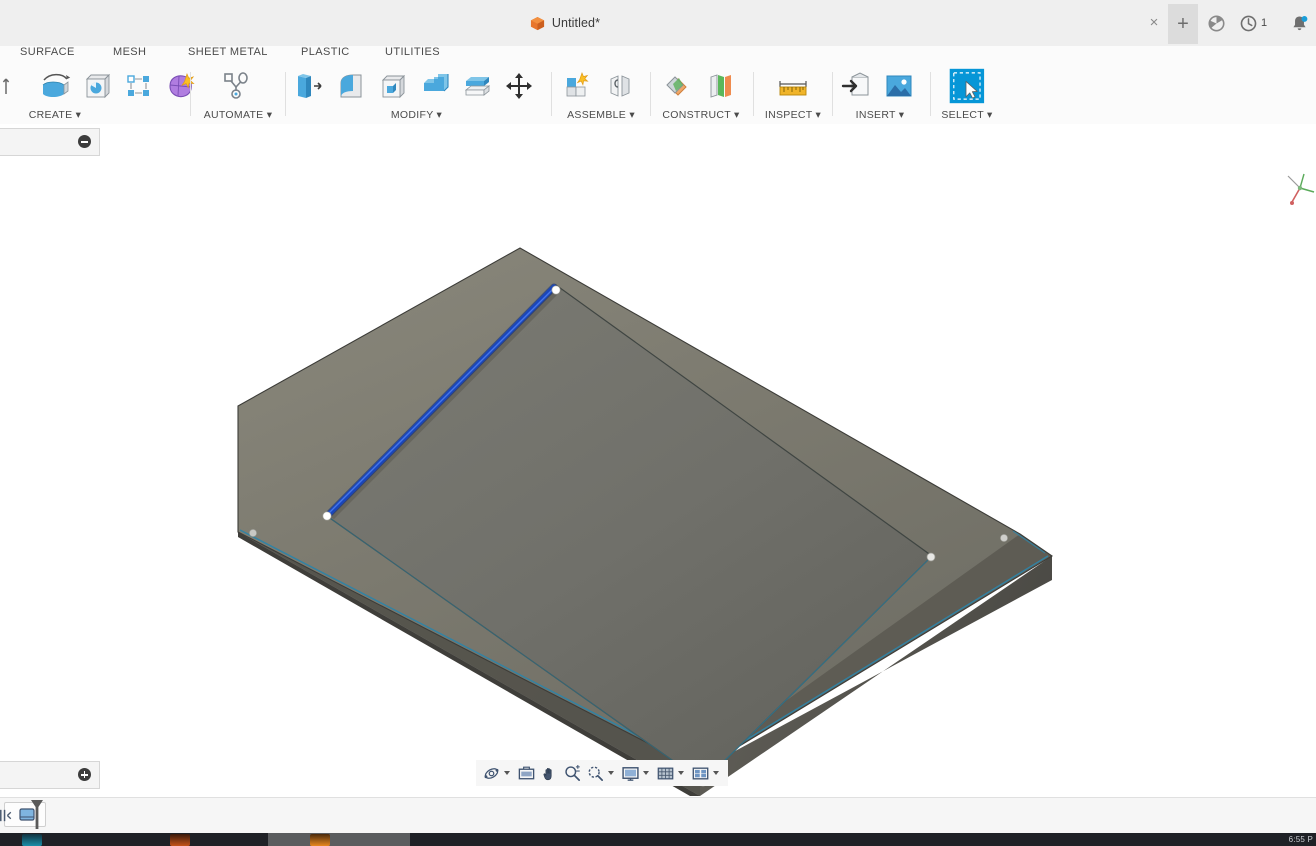  I want to click on plus-icon: +, so click(1183, 23).